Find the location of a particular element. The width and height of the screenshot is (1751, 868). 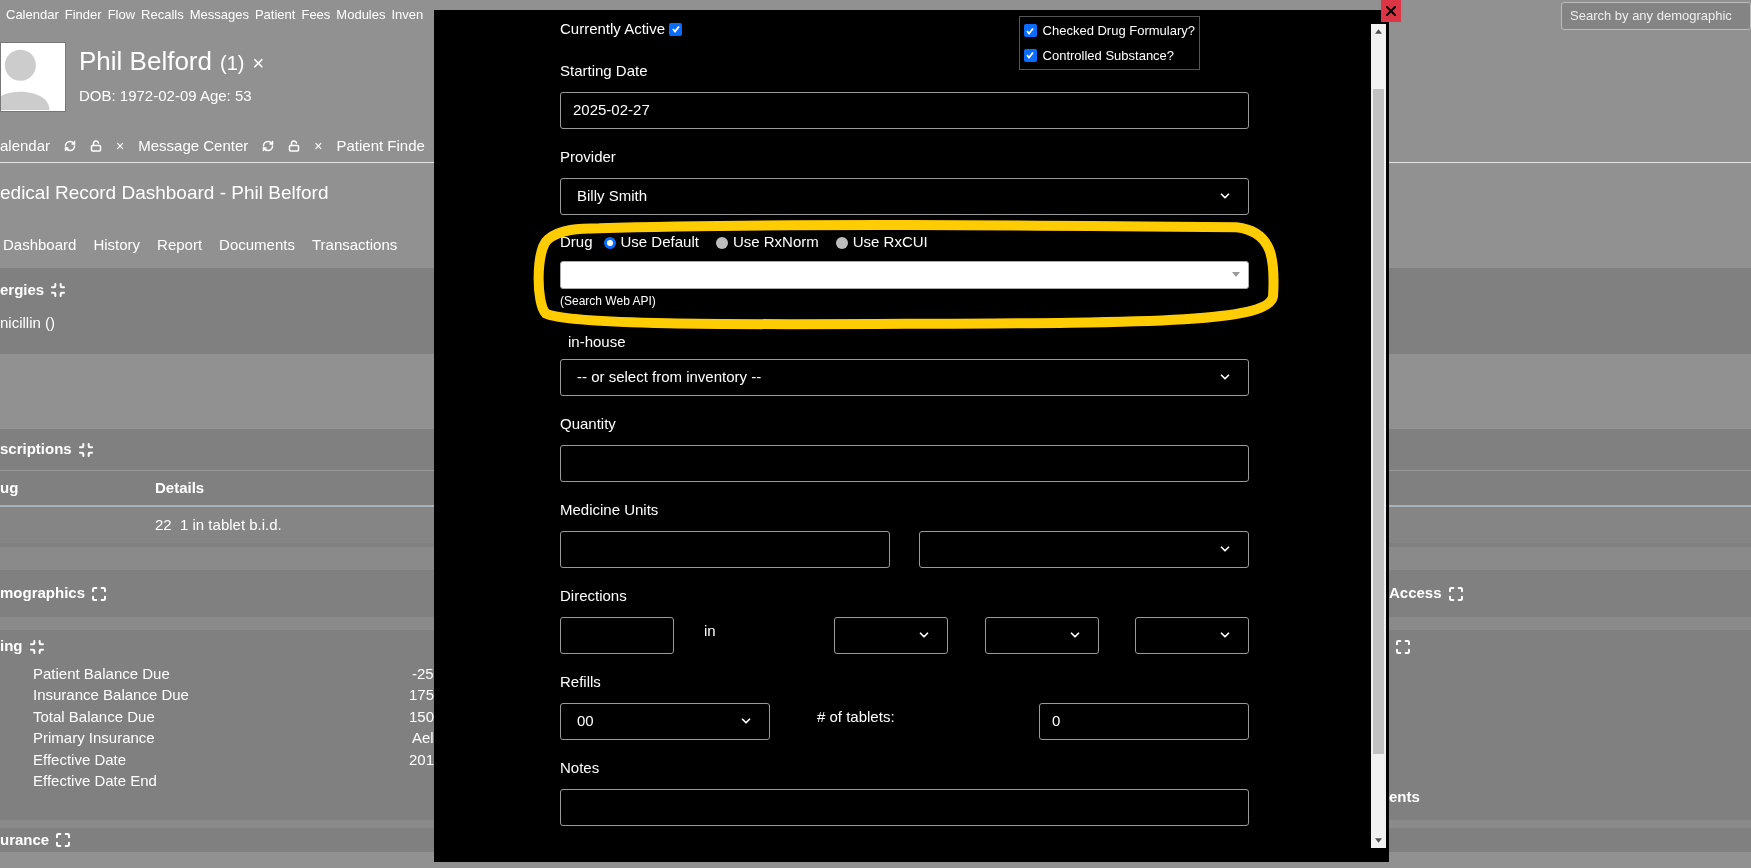

column-header: Details is located at coordinates (180, 487).